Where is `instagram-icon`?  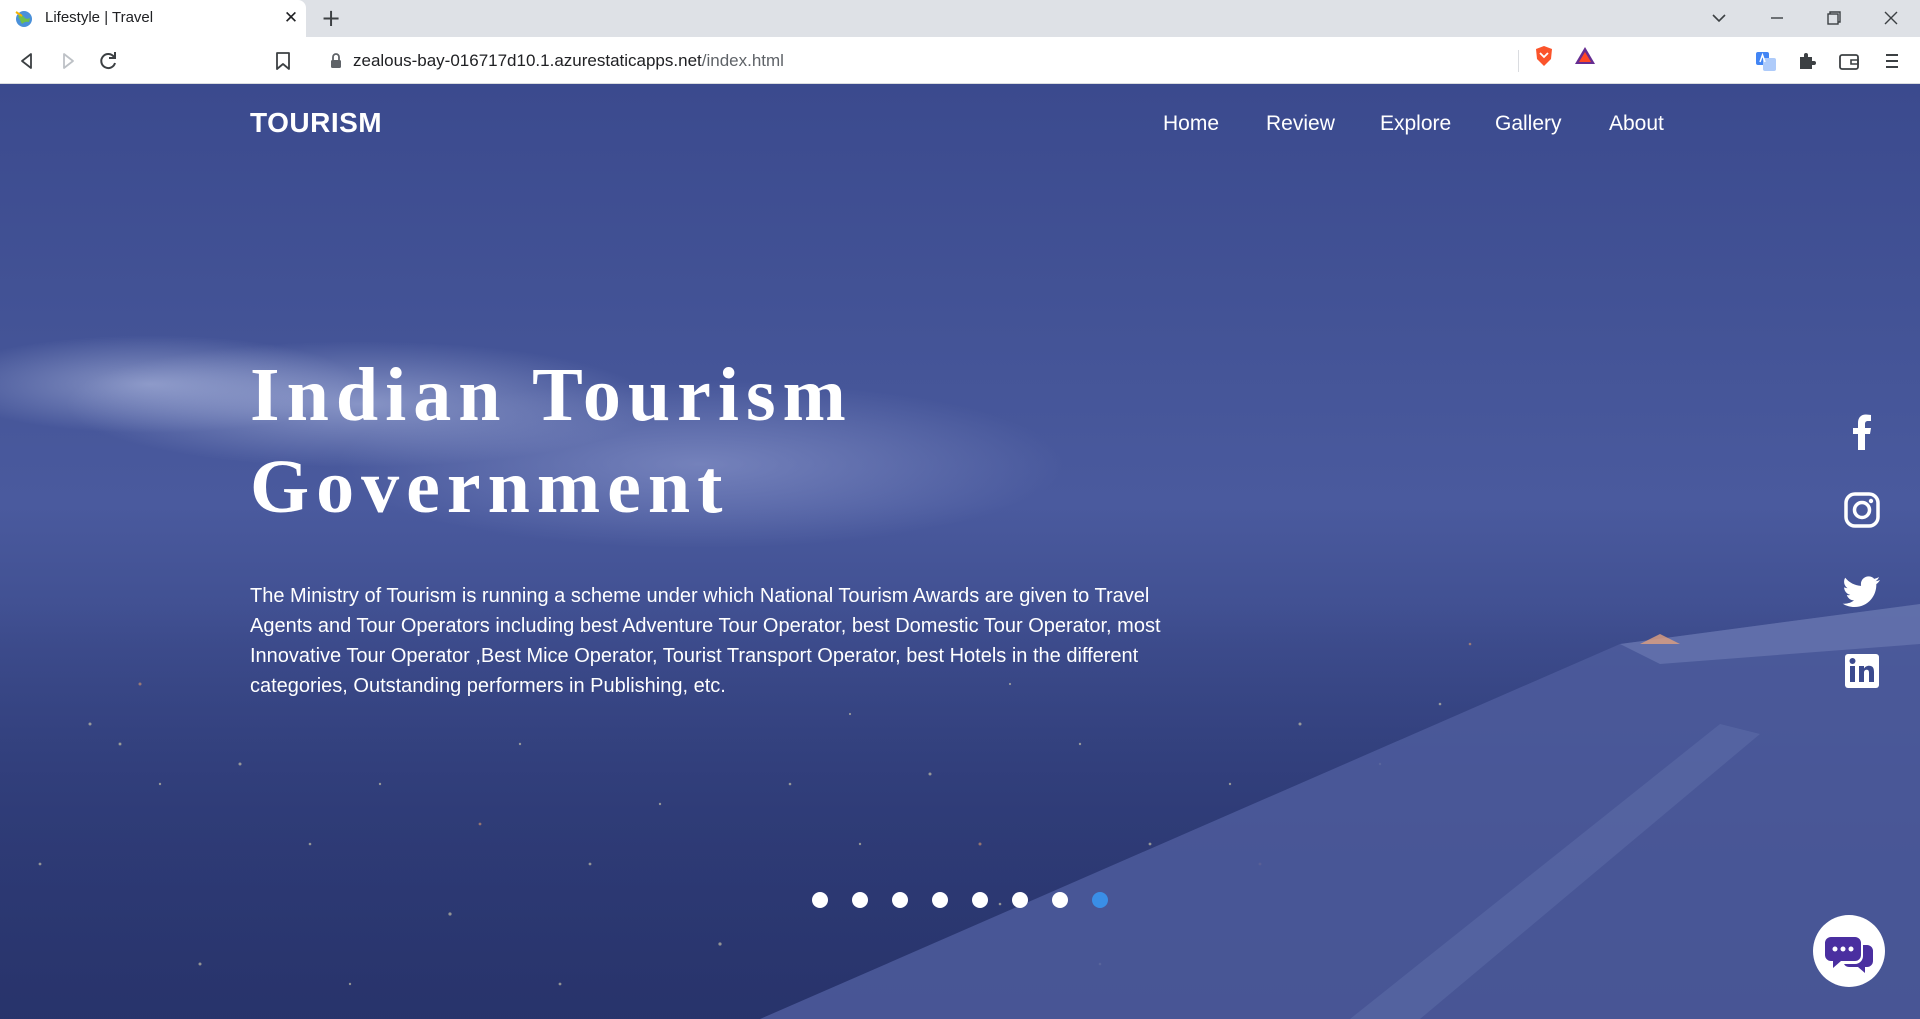 instagram-icon is located at coordinates (1862, 510).